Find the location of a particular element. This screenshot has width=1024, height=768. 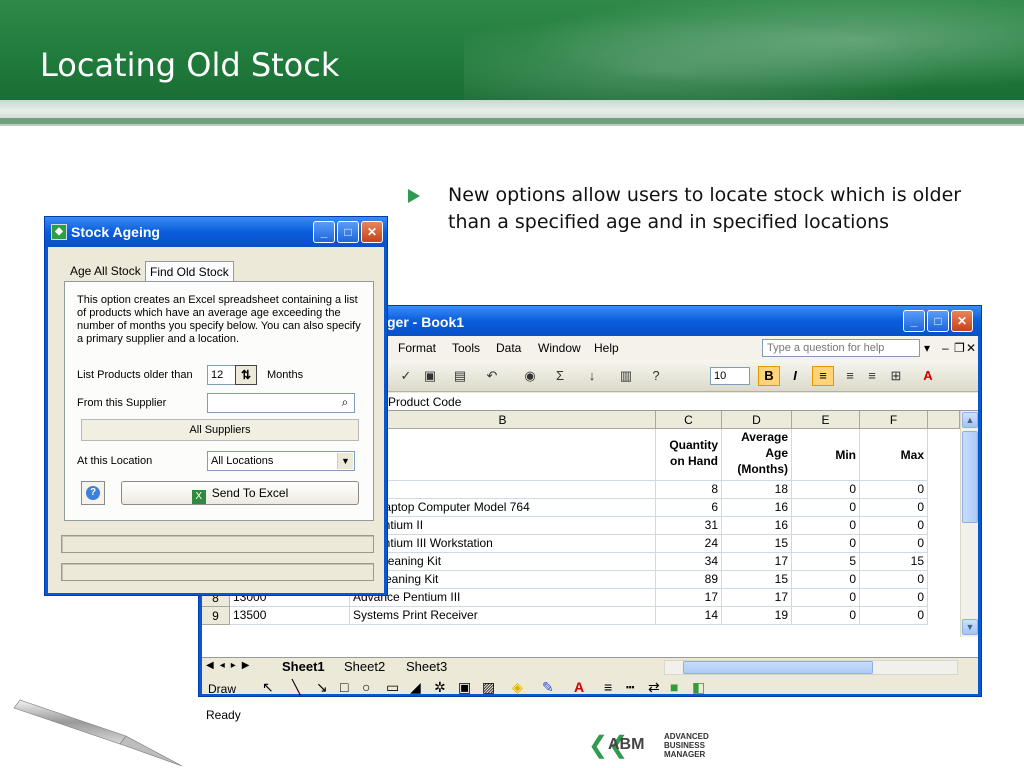

chevron-down-icon: ▼ is located at coordinates (345, 461).